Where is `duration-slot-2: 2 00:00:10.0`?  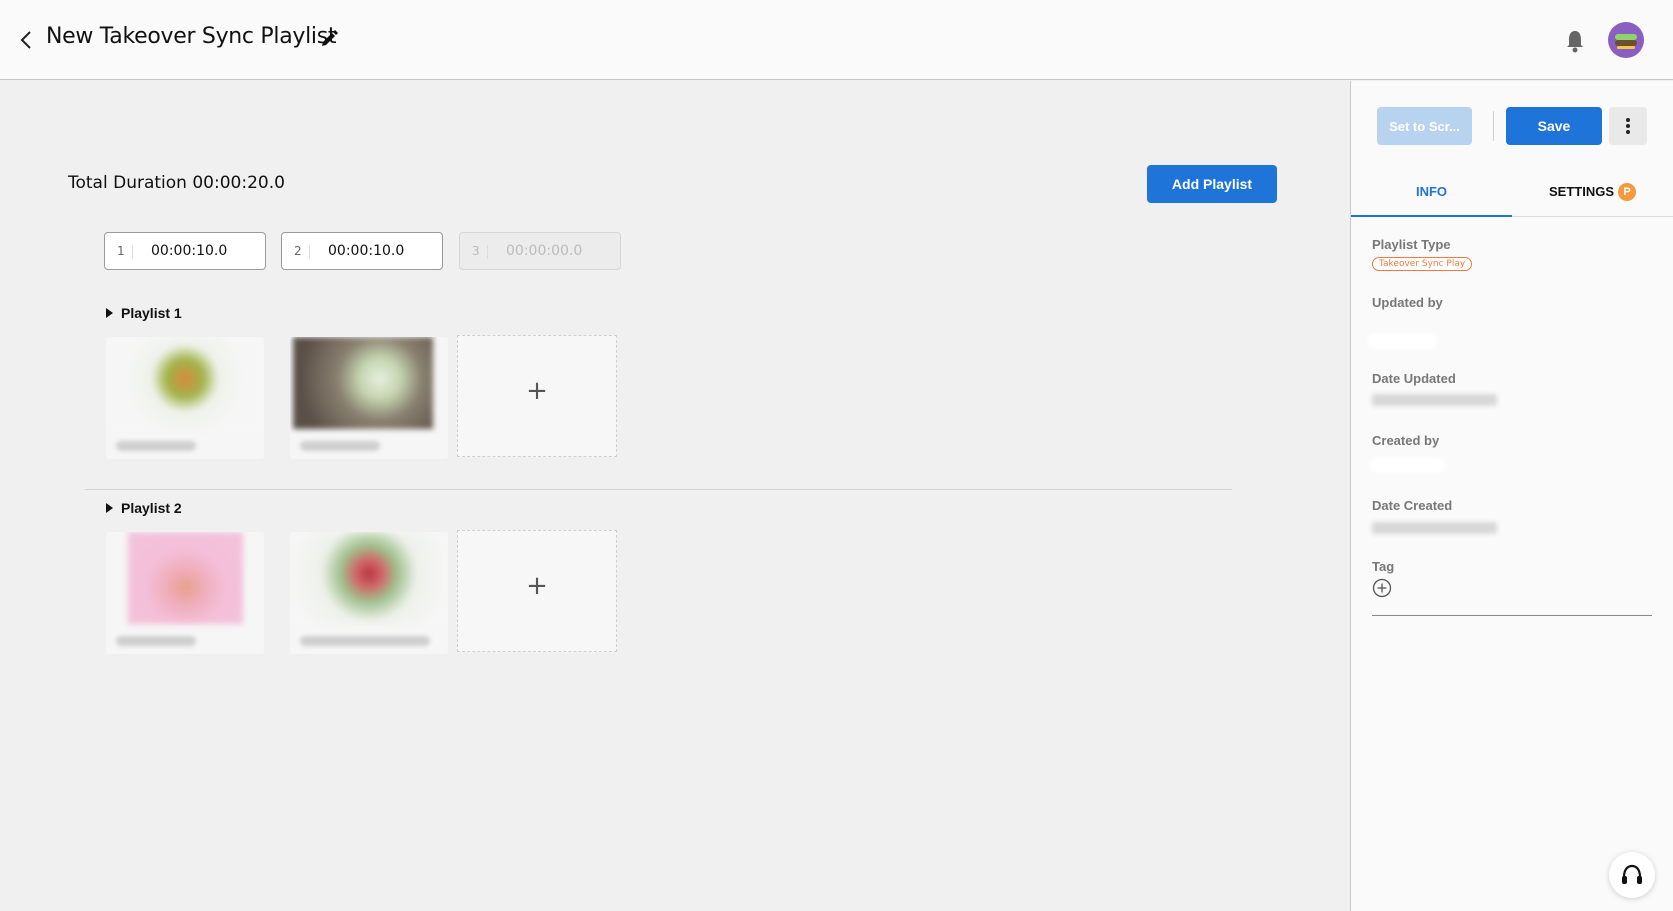 duration-slot-2: 2 00:00:10.0 is located at coordinates (362, 251).